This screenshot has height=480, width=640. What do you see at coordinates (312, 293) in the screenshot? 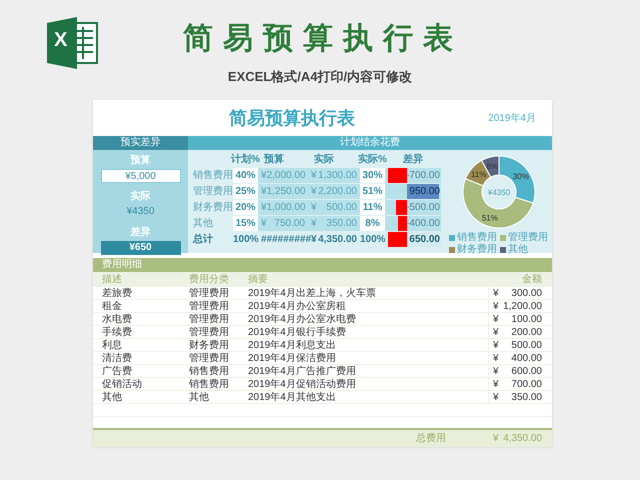
I see `table-cell-text: 2019年4月出差上海，火车票` at bounding box center [312, 293].